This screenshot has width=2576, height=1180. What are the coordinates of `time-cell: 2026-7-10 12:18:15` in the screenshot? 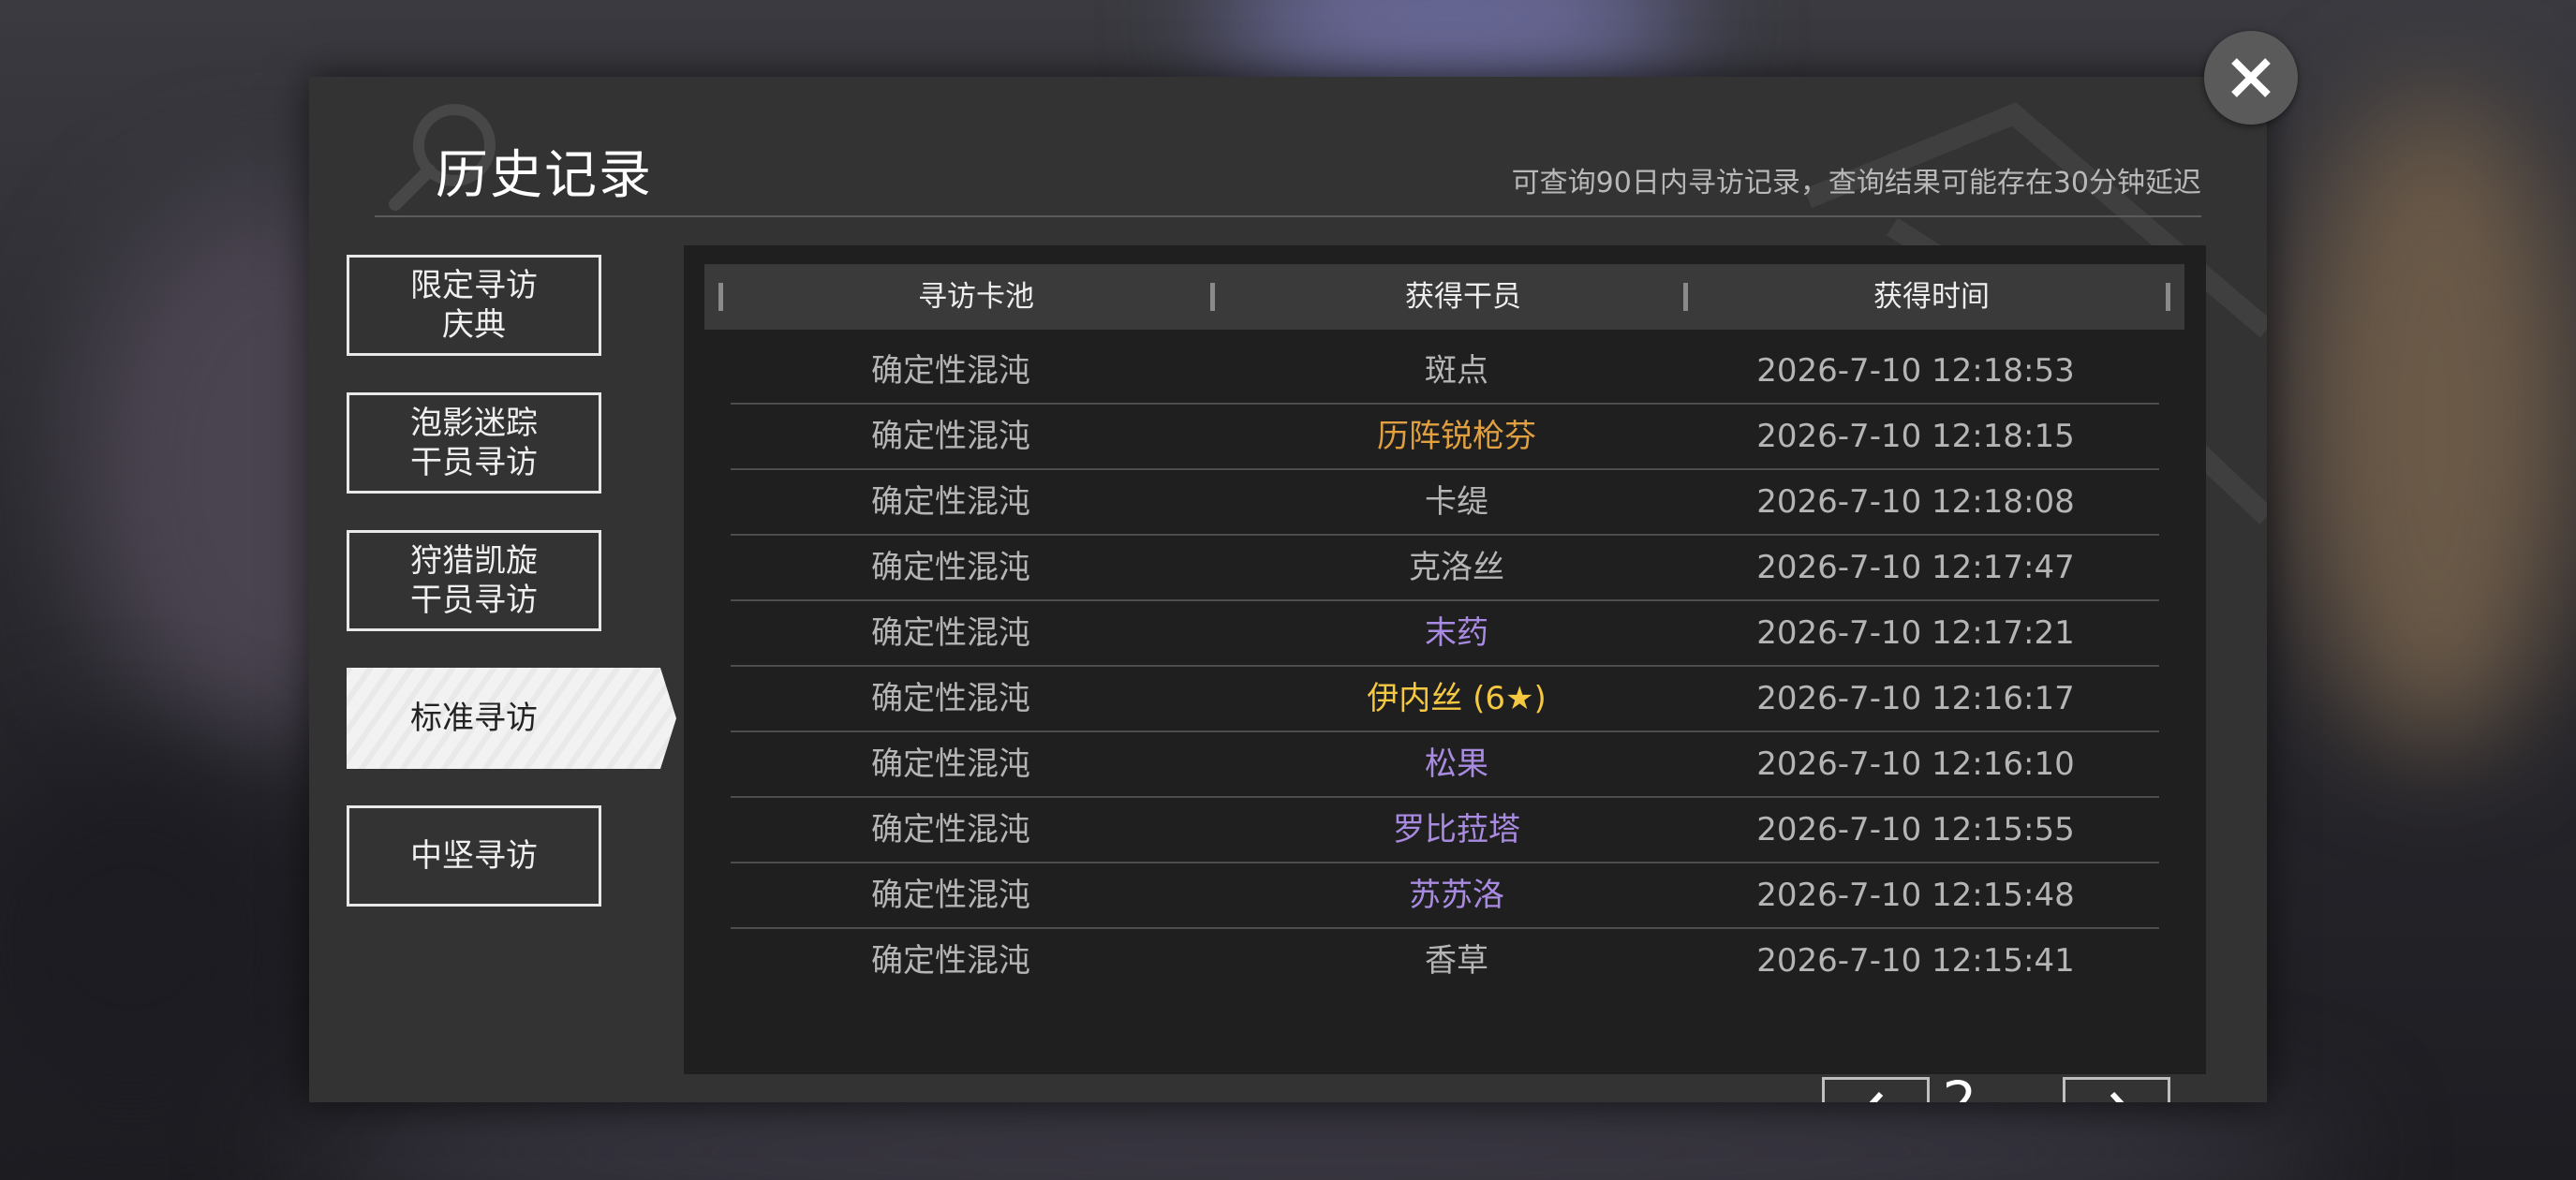 It's located at (1916, 437).